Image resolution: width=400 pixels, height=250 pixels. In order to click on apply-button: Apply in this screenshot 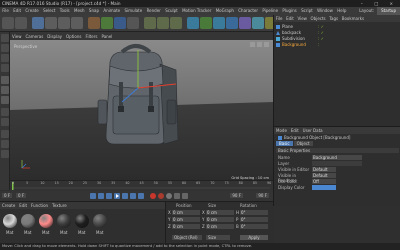, I will do `click(254, 237)`.